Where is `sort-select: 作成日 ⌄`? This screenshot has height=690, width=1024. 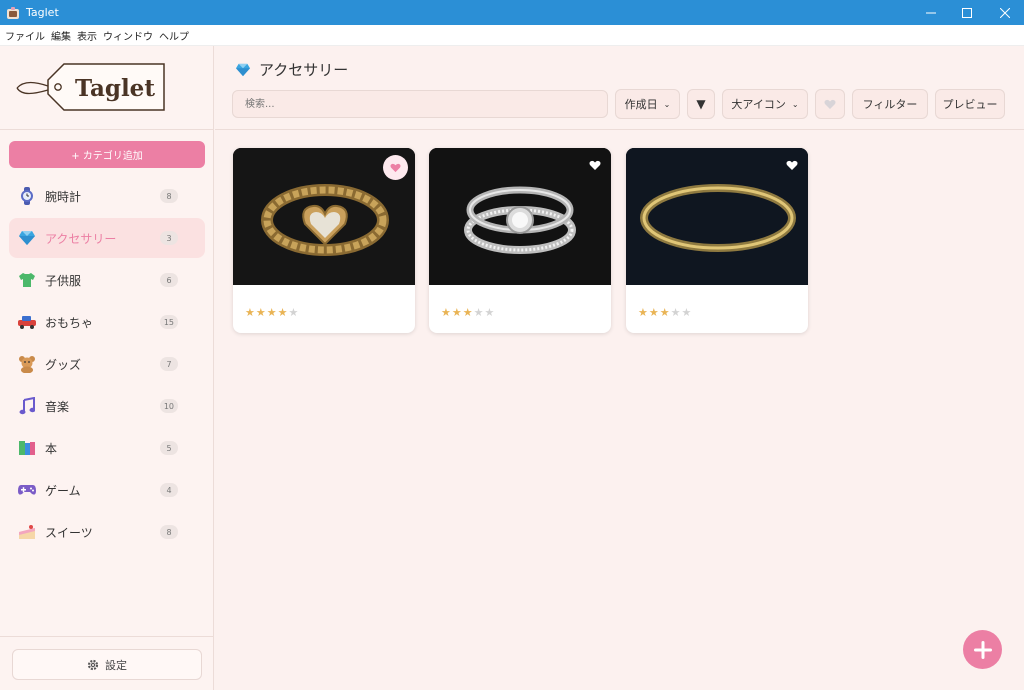
sort-select: 作成日 ⌄ is located at coordinates (647, 104).